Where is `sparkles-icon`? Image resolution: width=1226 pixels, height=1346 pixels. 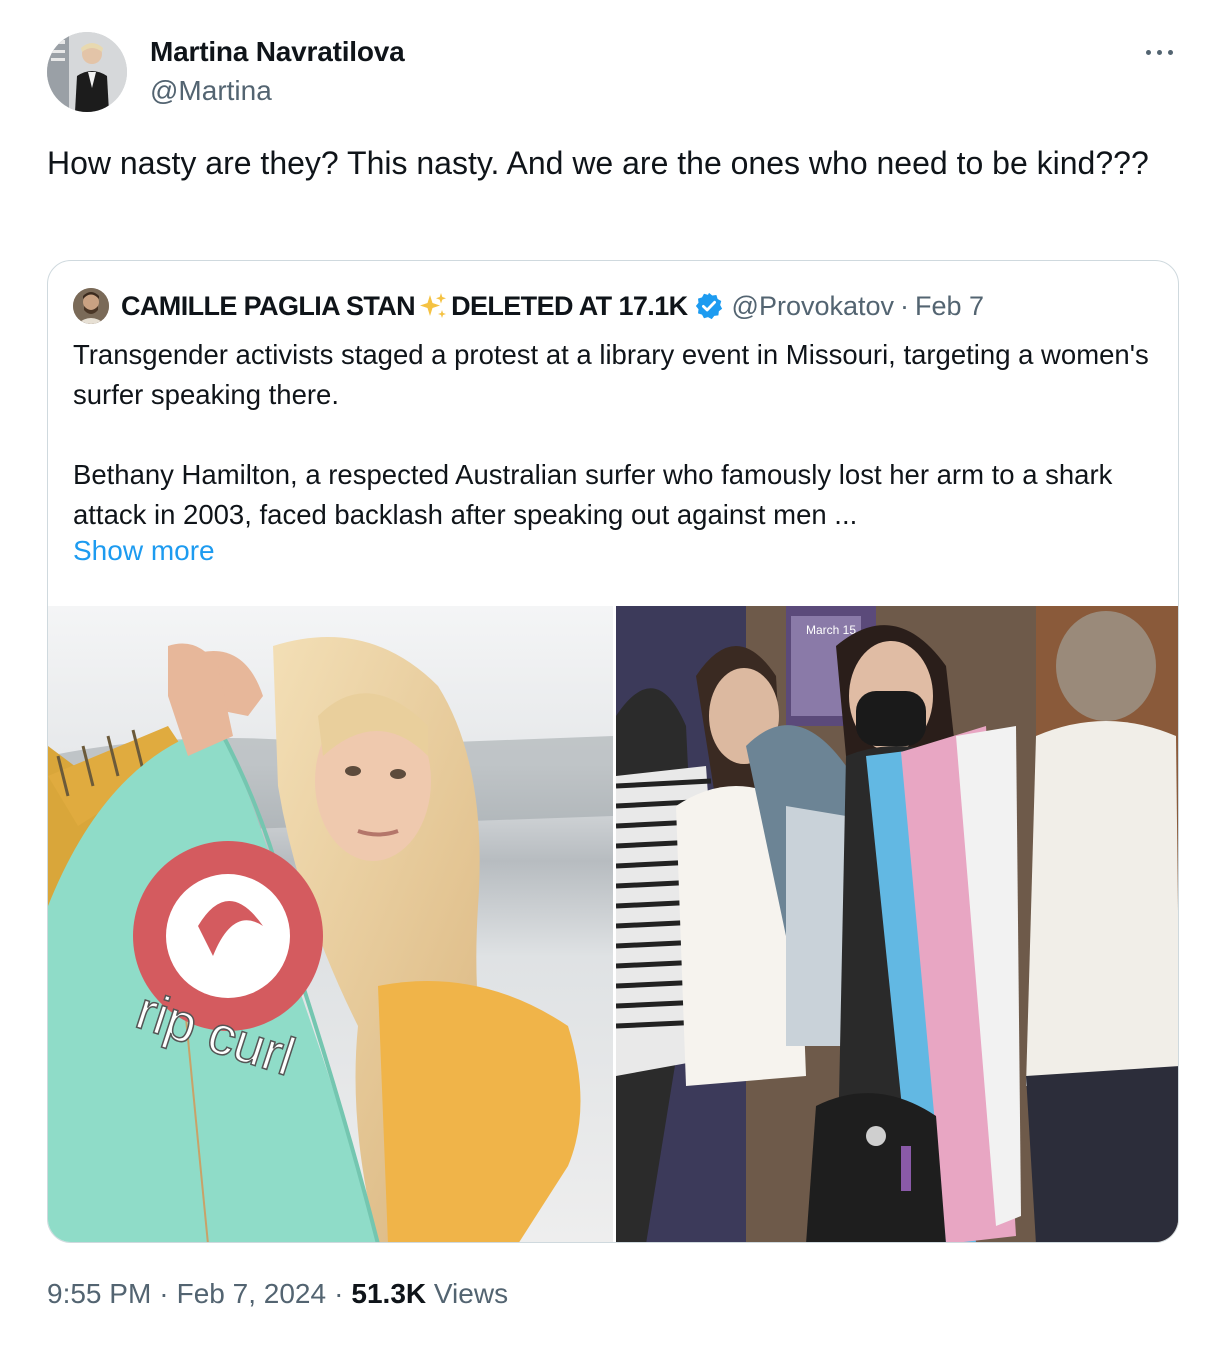 sparkles-icon is located at coordinates (433, 305).